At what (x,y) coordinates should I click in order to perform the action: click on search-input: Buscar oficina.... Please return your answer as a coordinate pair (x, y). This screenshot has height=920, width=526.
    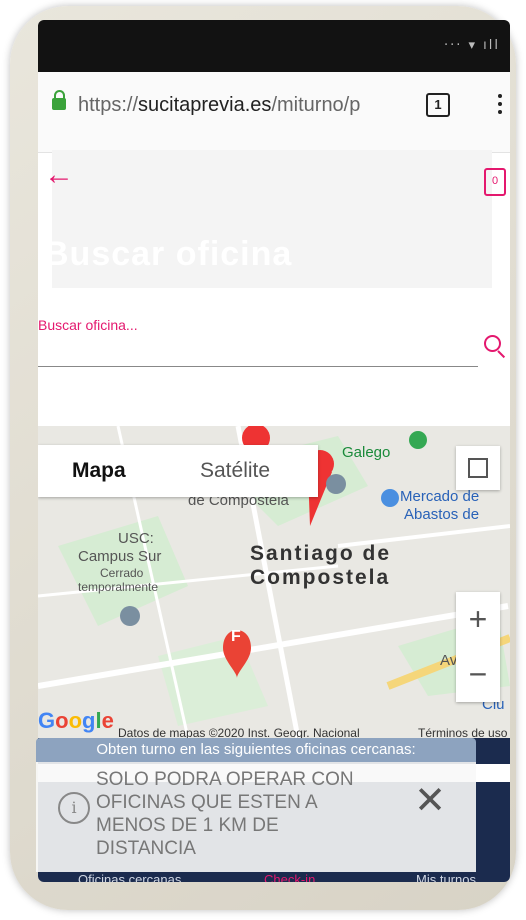
    Looking at the image, I should click on (88, 325).